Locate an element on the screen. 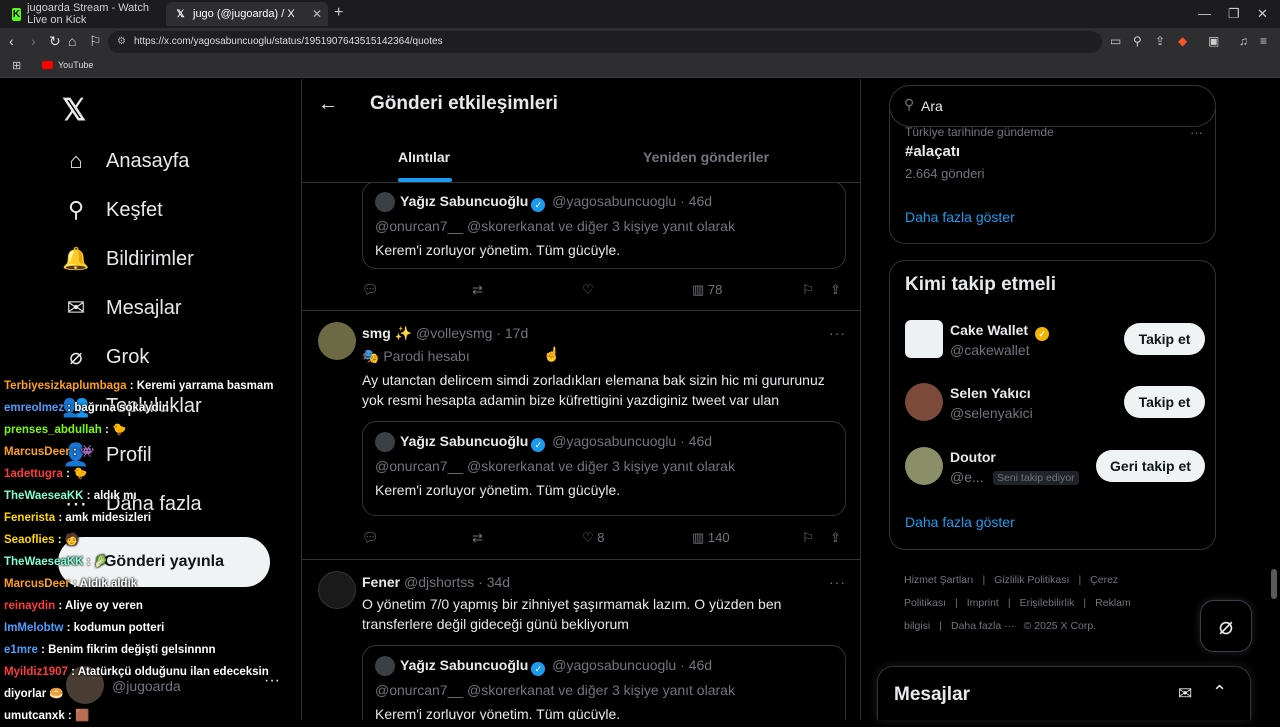  grok-icon: ⌀ is located at coordinates (1226, 626).